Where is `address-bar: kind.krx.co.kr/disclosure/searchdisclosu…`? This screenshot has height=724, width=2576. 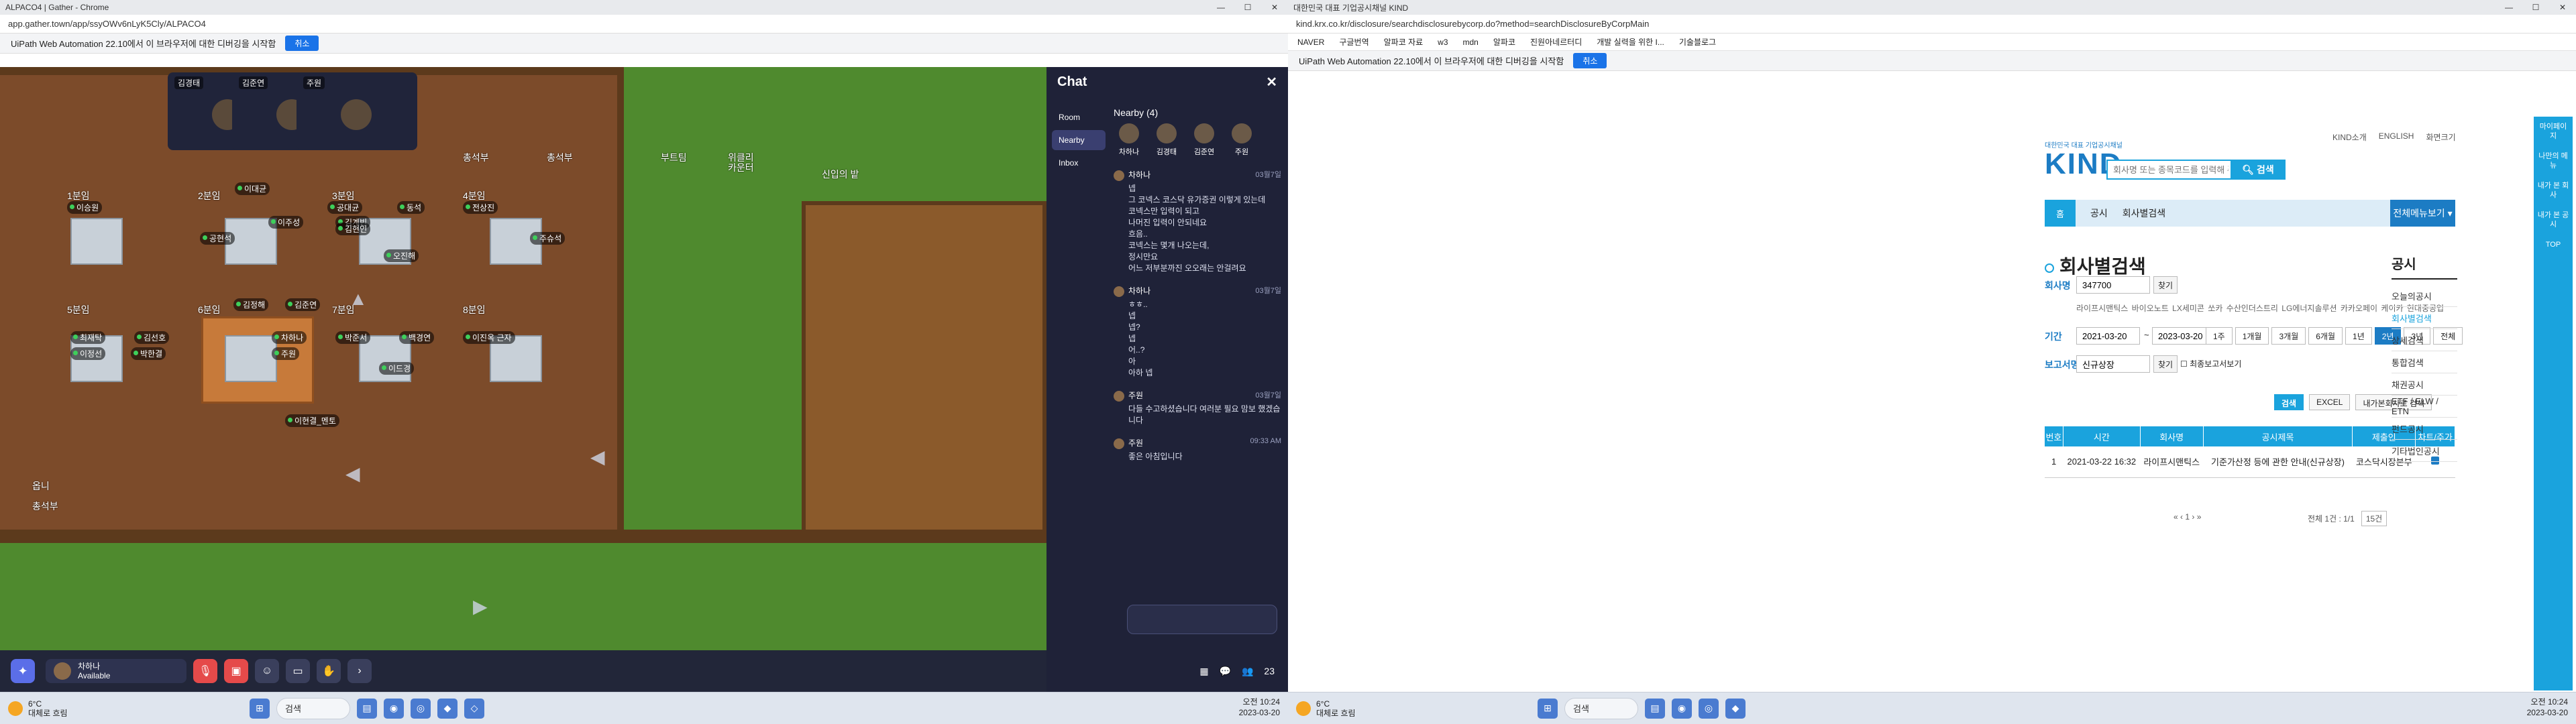 address-bar: kind.krx.co.kr/disclosure/searchdisclosu… is located at coordinates (1932, 24).